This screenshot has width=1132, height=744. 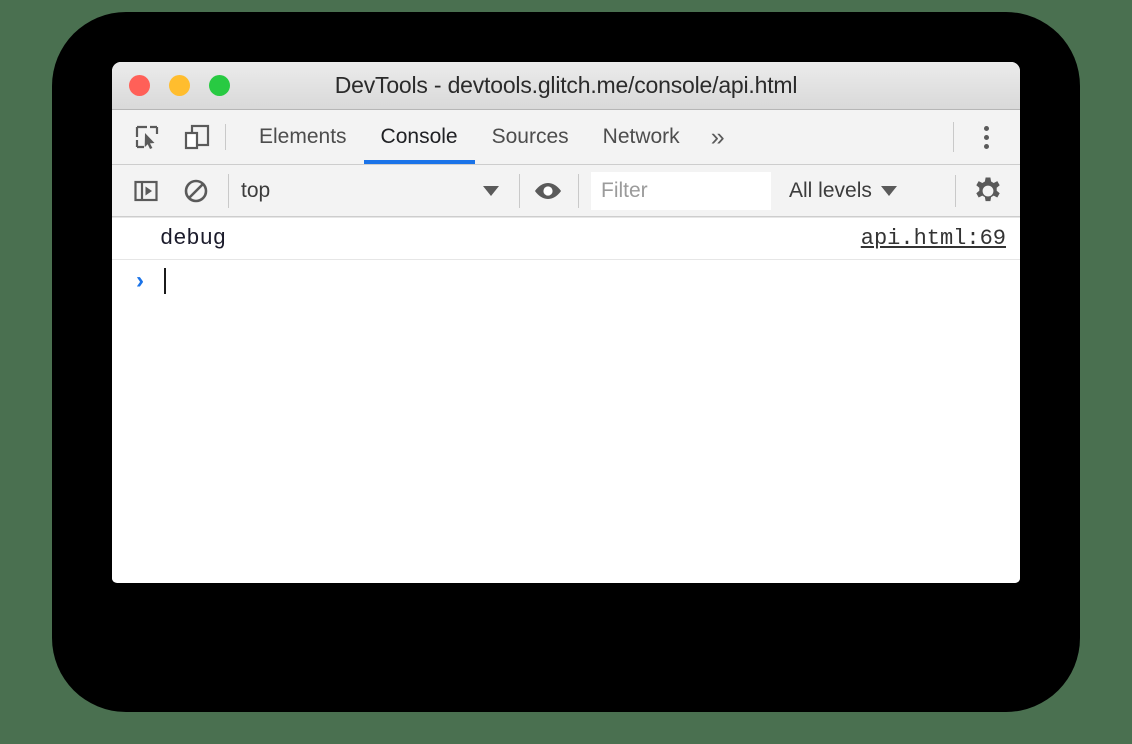 I want to click on tabstrip-tool-icons, so click(x=163, y=137).